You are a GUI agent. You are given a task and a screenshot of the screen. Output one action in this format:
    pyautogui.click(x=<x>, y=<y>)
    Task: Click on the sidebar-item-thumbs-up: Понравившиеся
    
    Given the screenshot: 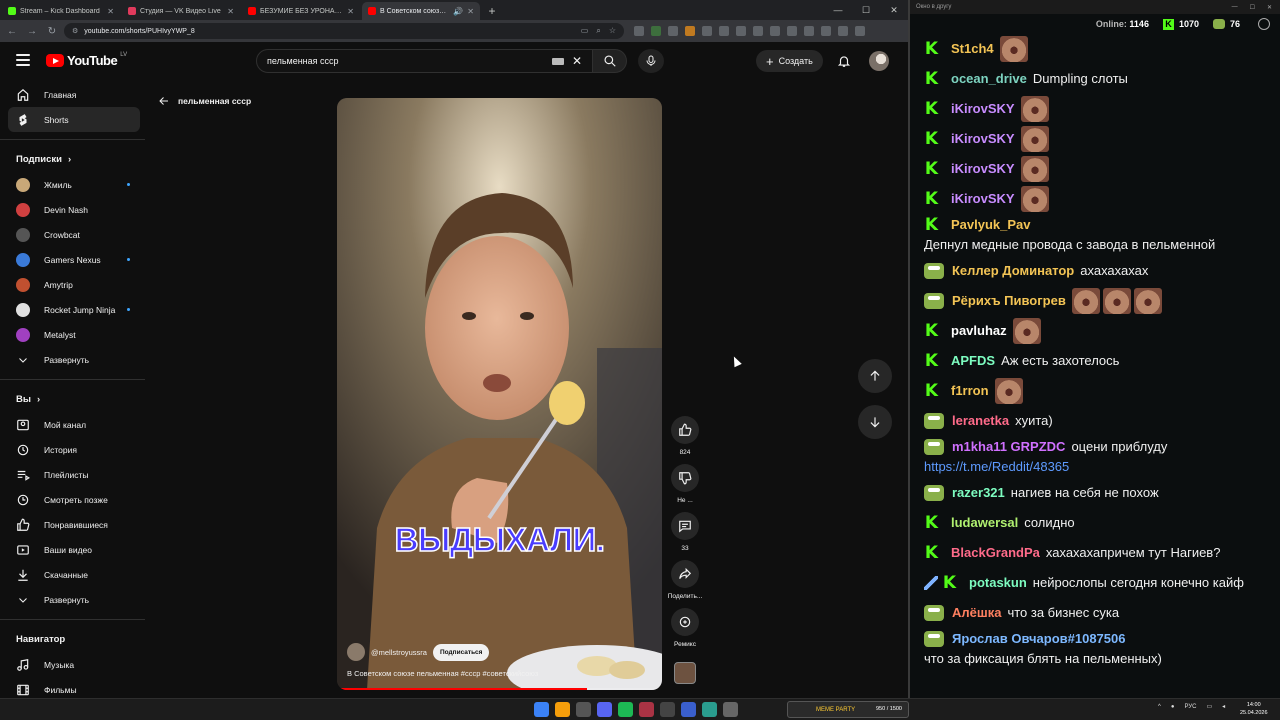 What is the action you would take?
    pyautogui.click(x=74, y=524)
    